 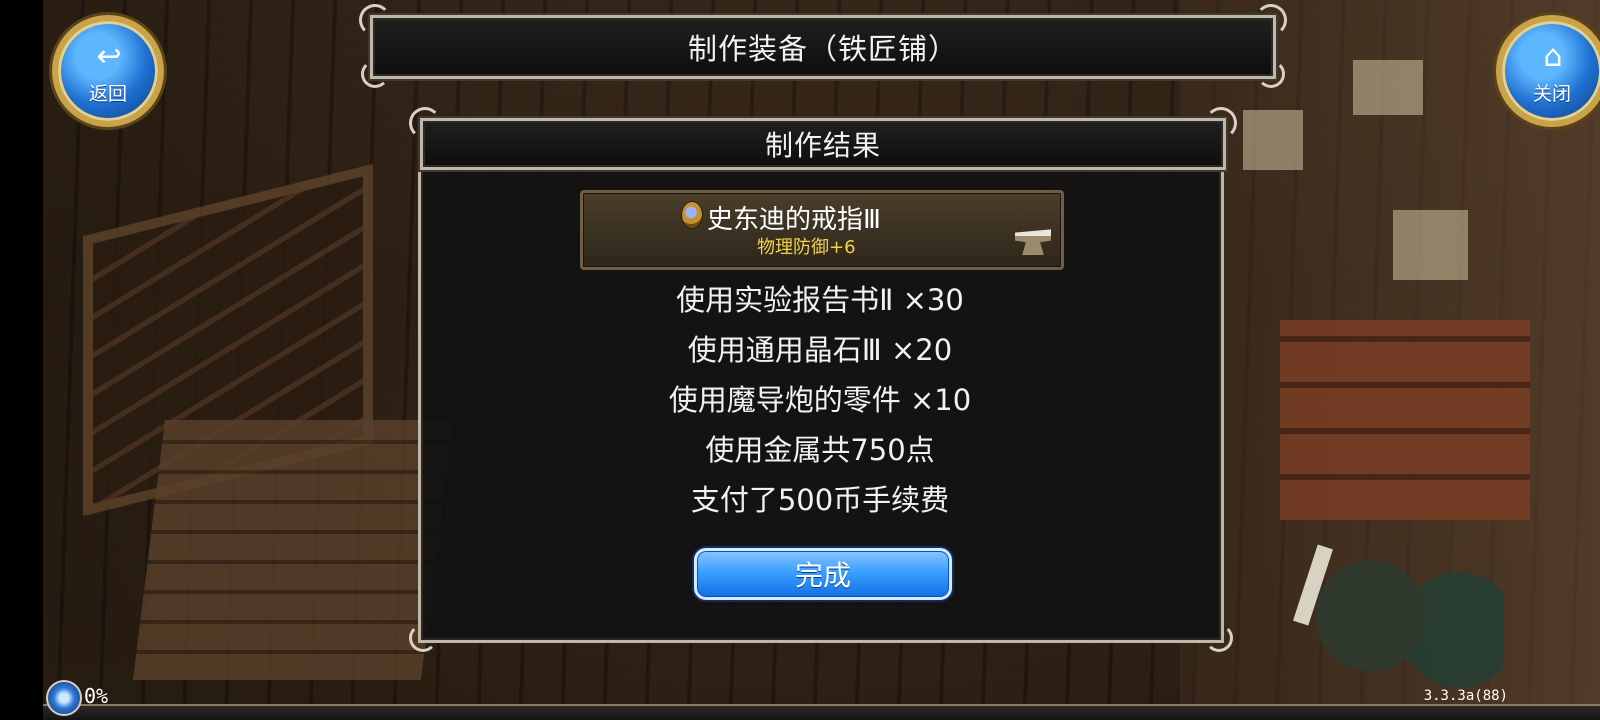 I want to click on result-line: 使用金属共750点, so click(x=820, y=450).